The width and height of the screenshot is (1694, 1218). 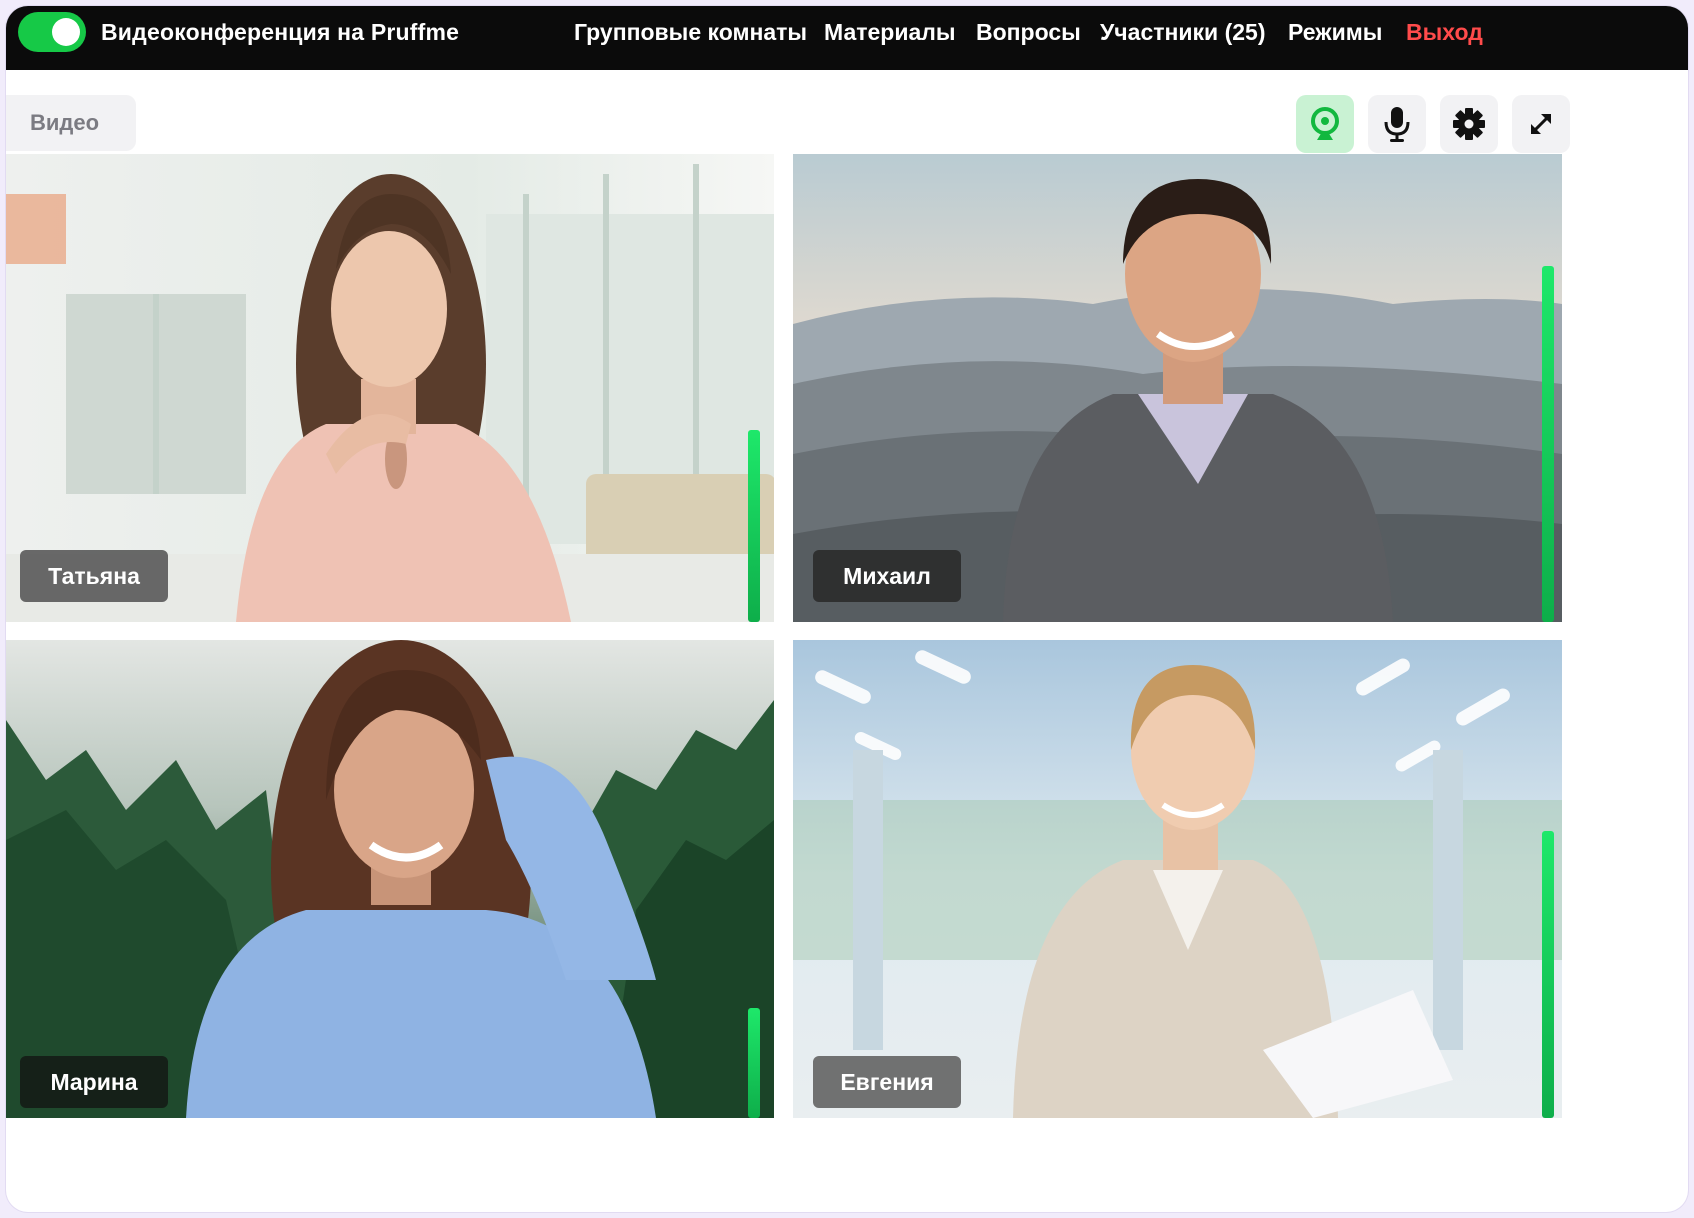 I want to click on app-title: Видеоконференция на Pruffme, so click(x=280, y=32).